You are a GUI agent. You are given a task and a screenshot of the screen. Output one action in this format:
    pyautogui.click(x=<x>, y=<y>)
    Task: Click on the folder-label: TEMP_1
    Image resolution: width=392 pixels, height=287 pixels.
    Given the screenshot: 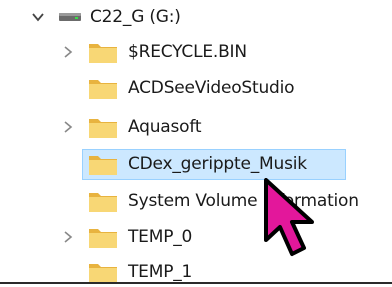 What is the action you would take?
    pyautogui.click(x=160, y=272)
    